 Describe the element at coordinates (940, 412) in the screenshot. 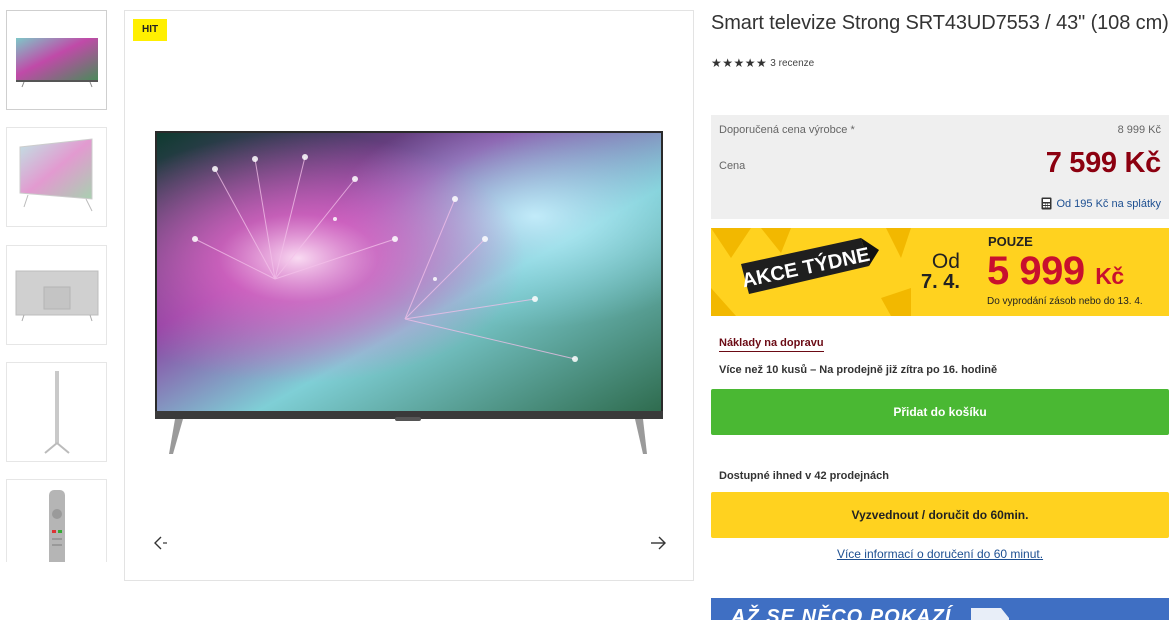

I see `add-to-cart-button: Přidat do košíku` at that location.